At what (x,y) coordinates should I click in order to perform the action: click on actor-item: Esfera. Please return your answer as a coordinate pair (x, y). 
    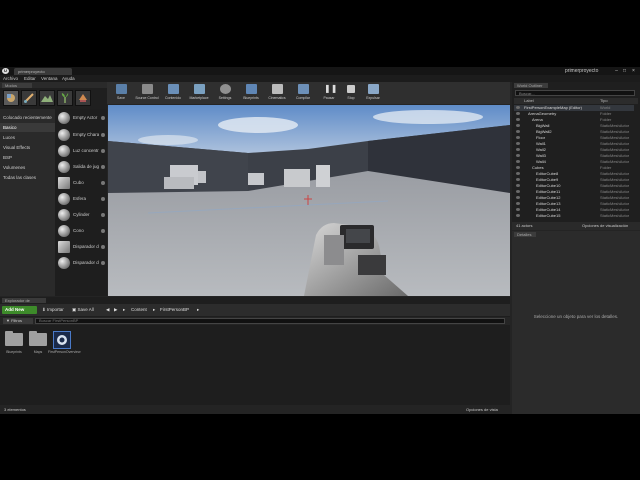
    Looking at the image, I should click on (81, 199).